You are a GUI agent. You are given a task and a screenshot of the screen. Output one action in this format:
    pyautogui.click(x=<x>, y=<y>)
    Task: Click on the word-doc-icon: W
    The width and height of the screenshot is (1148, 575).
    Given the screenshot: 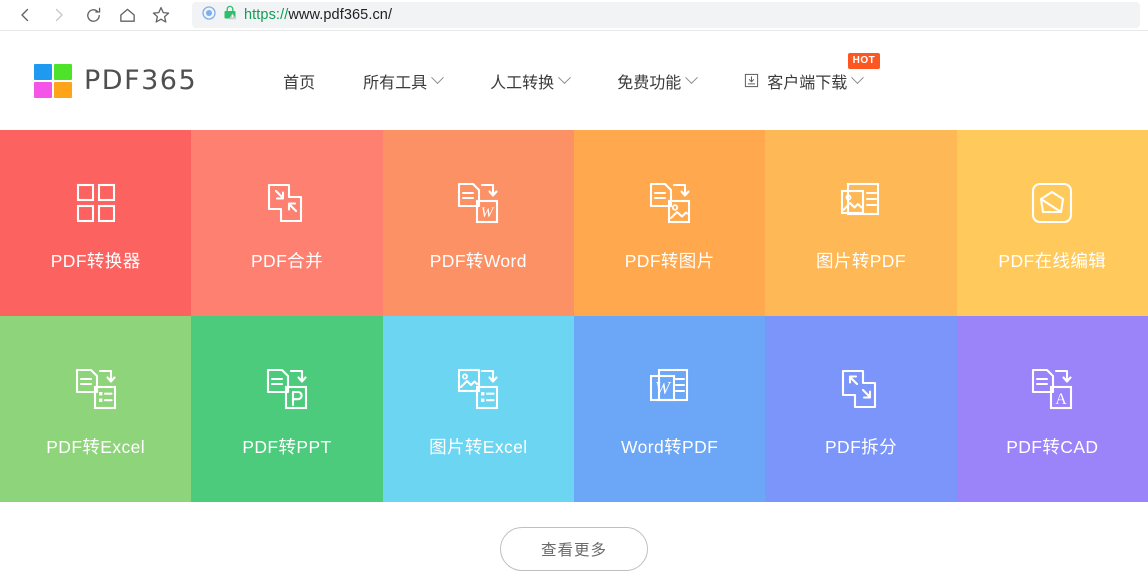 What is the action you would take?
    pyautogui.click(x=670, y=389)
    